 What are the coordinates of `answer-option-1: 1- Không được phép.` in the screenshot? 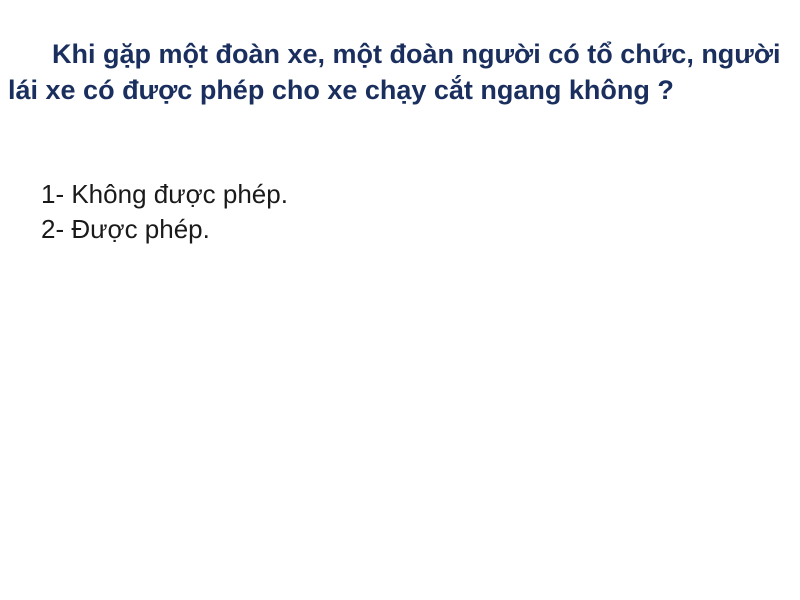 It's located at (164, 194).